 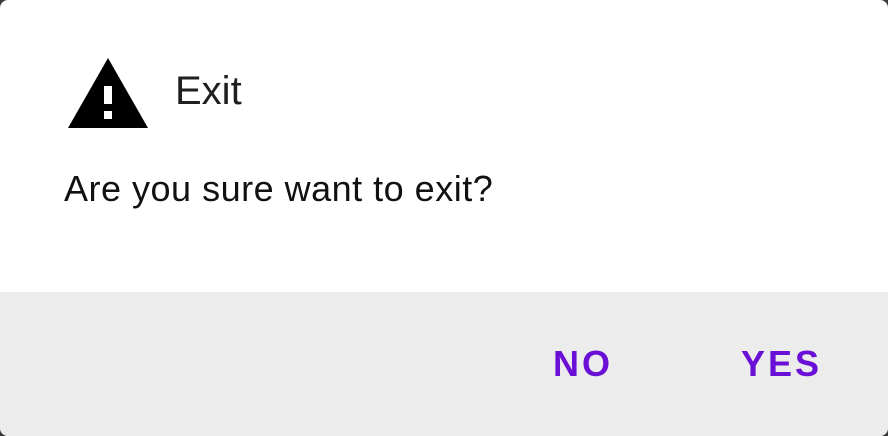 What do you see at coordinates (583, 364) in the screenshot?
I see `no-button: NO` at bounding box center [583, 364].